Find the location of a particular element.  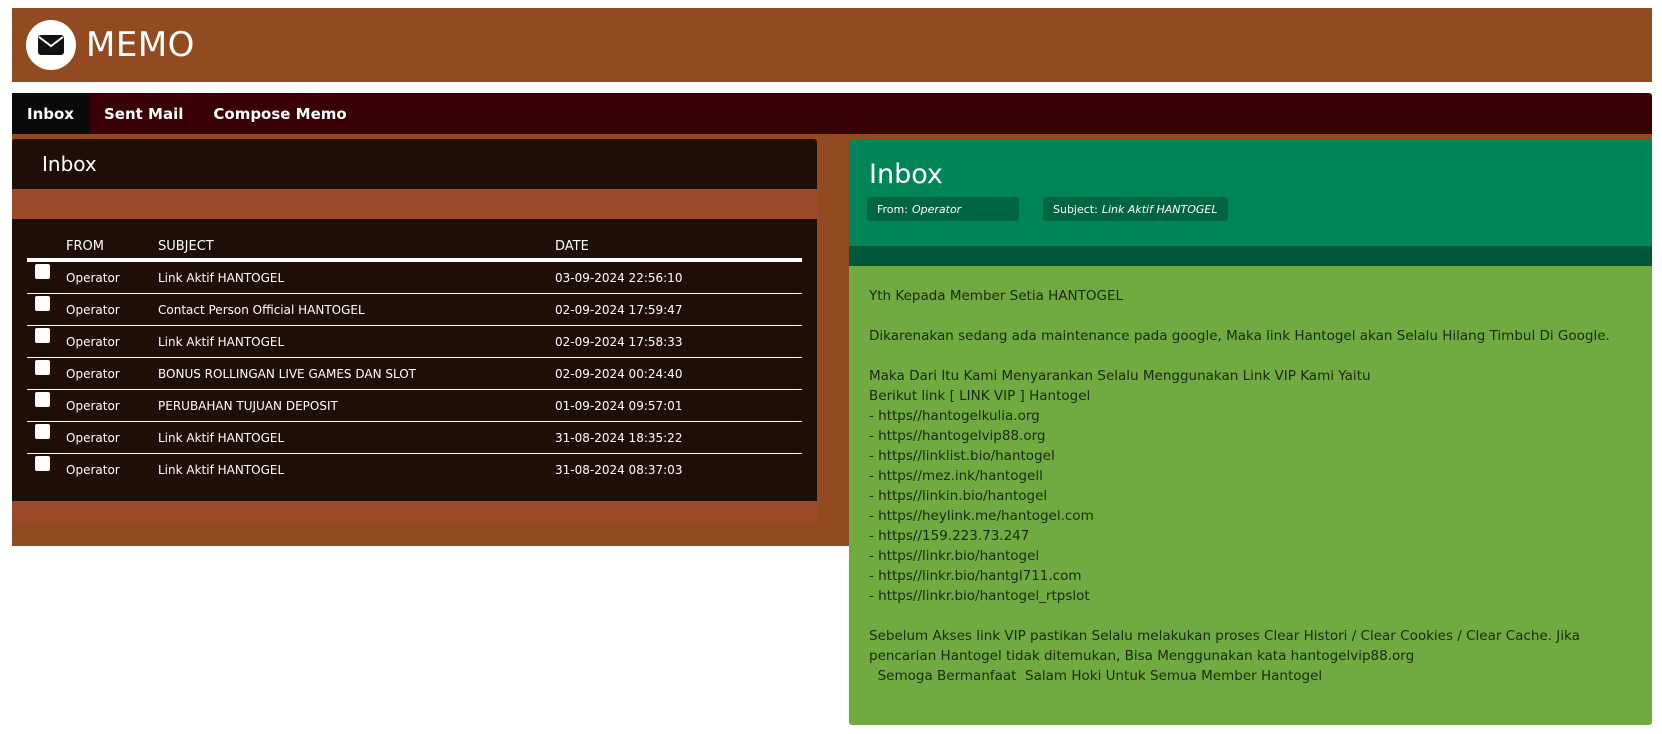

message-link: - https//linkr.bio/hantogel_rtpslot is located at coordinates (979, 596).